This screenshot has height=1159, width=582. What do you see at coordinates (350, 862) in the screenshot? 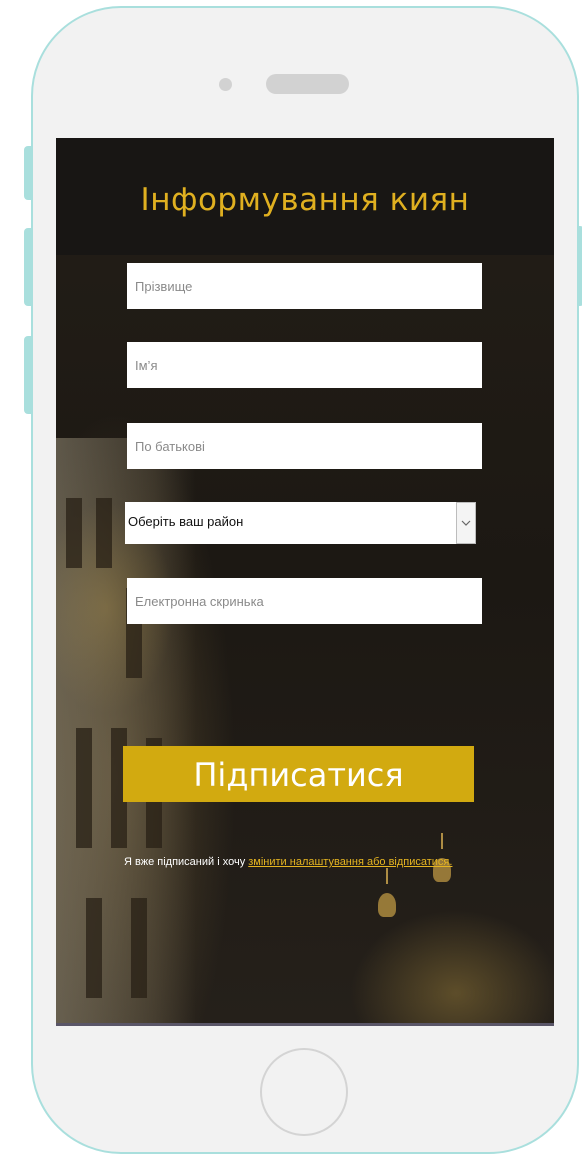
I see `change-settings-link: змінити налаштування або відписатися.` at bounding box center [350, 862].